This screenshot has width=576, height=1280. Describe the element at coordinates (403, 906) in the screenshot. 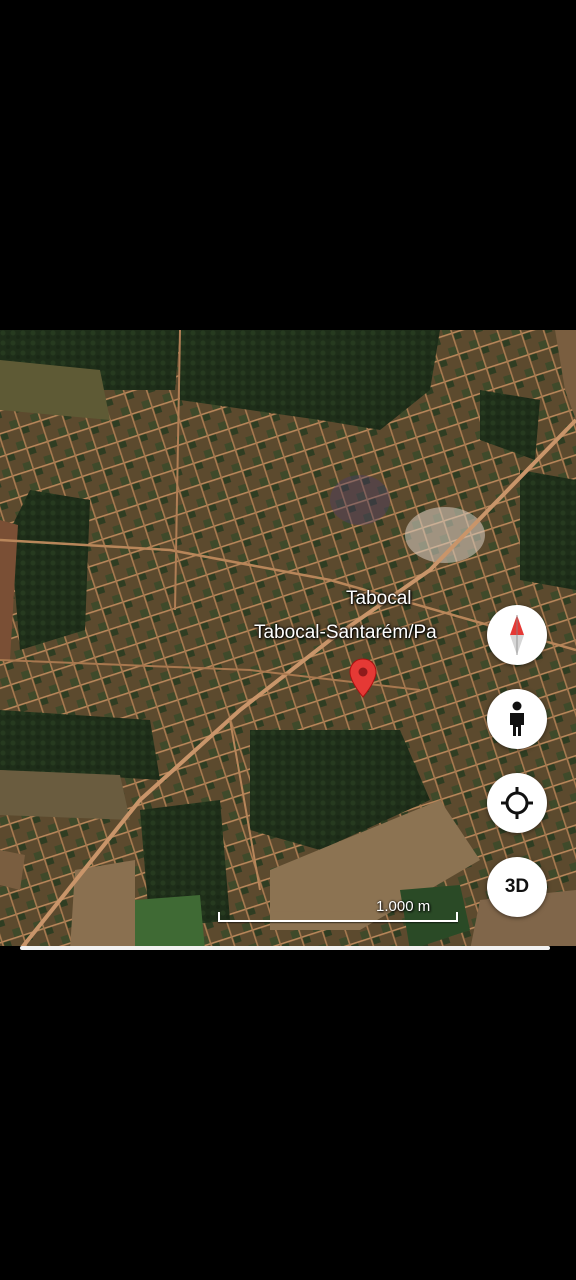

I see `scale-label: 1.000 m` at that location.